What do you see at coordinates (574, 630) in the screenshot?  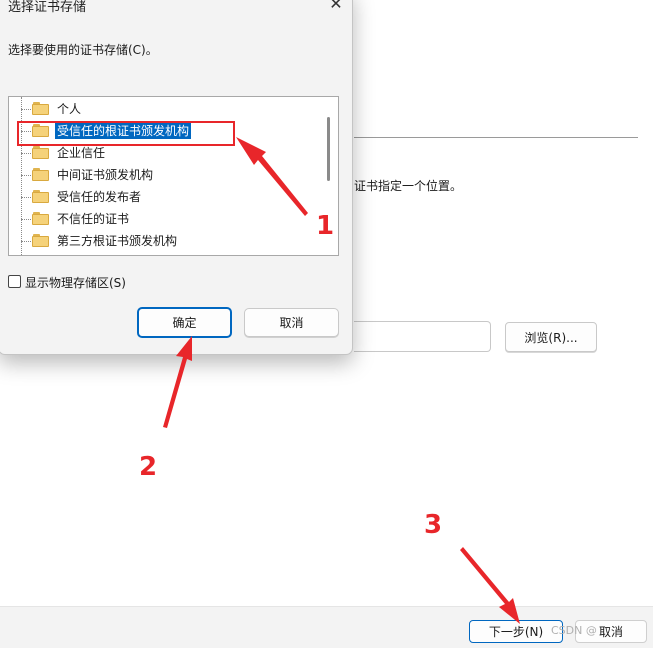 I see `watermark: CSDN @` at bounding box center [574, 630].